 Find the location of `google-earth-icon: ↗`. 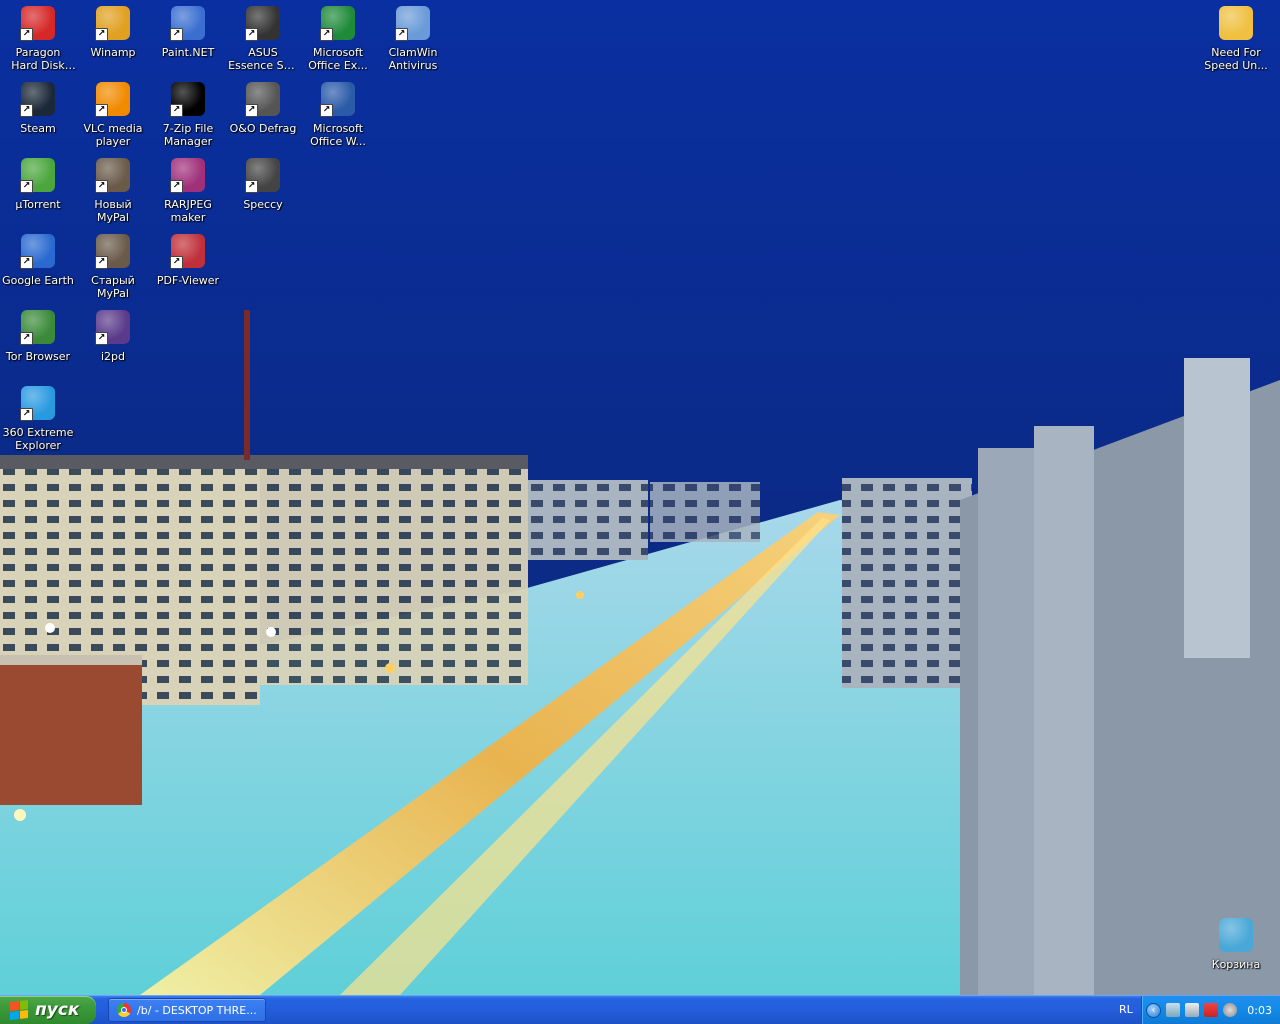

google-earth-icon: ↗ is located at coordinates (37, 251).